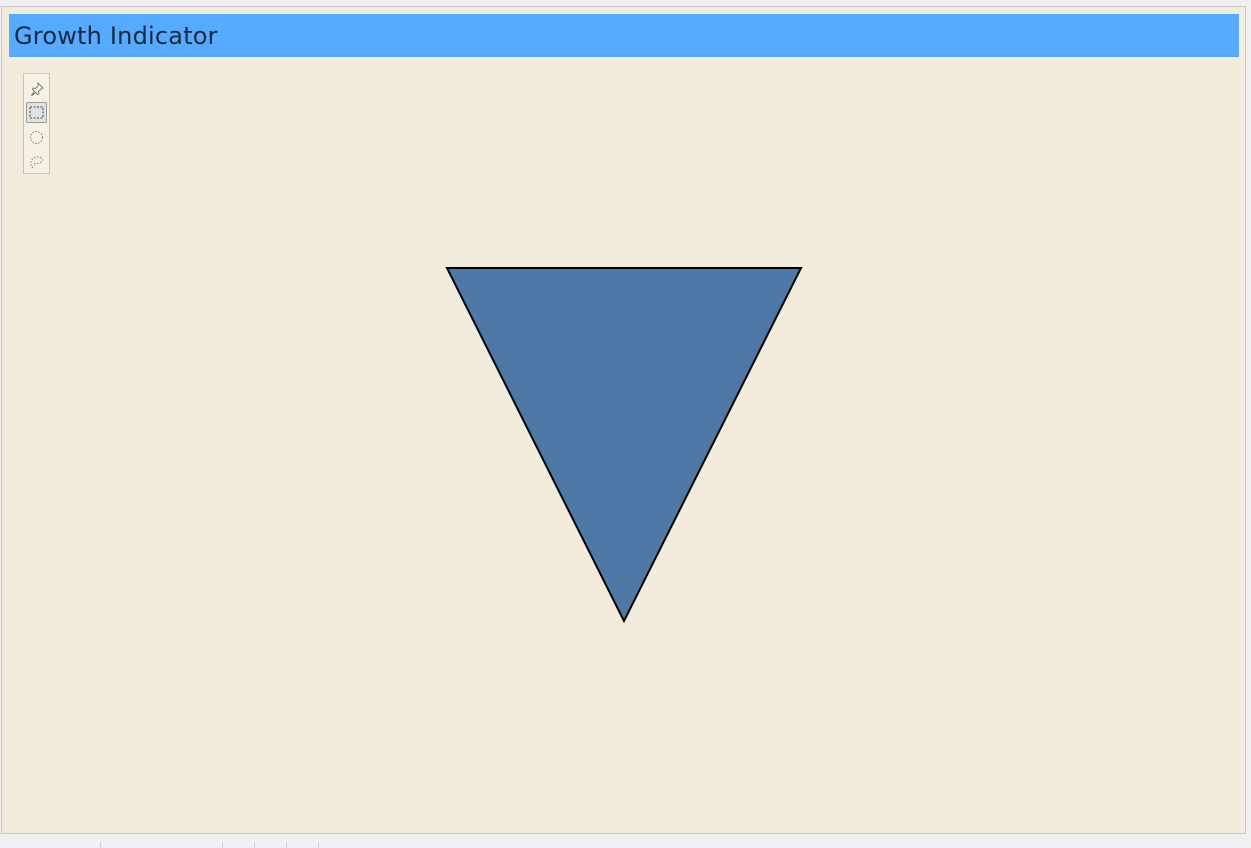 The width and height of the screenshot is (1251, 848). I want to click on status-bar, so click(625, 844).